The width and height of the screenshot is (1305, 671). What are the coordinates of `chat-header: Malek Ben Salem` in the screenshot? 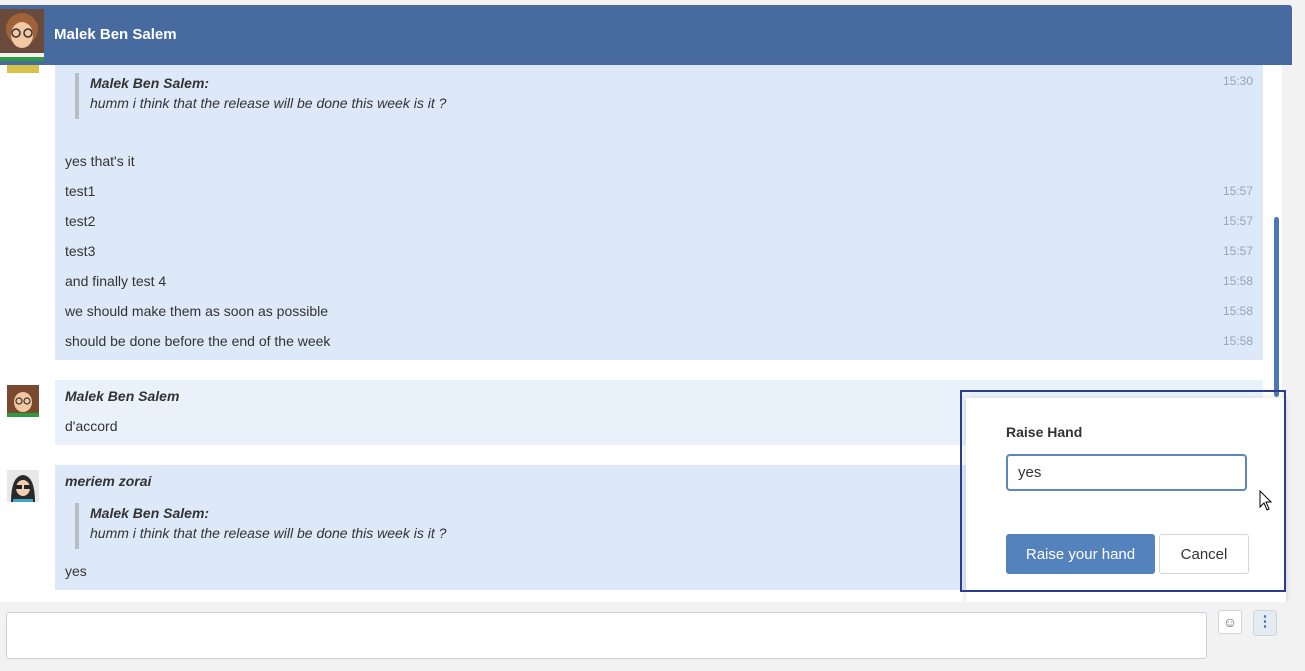 It's located at (646, 35).